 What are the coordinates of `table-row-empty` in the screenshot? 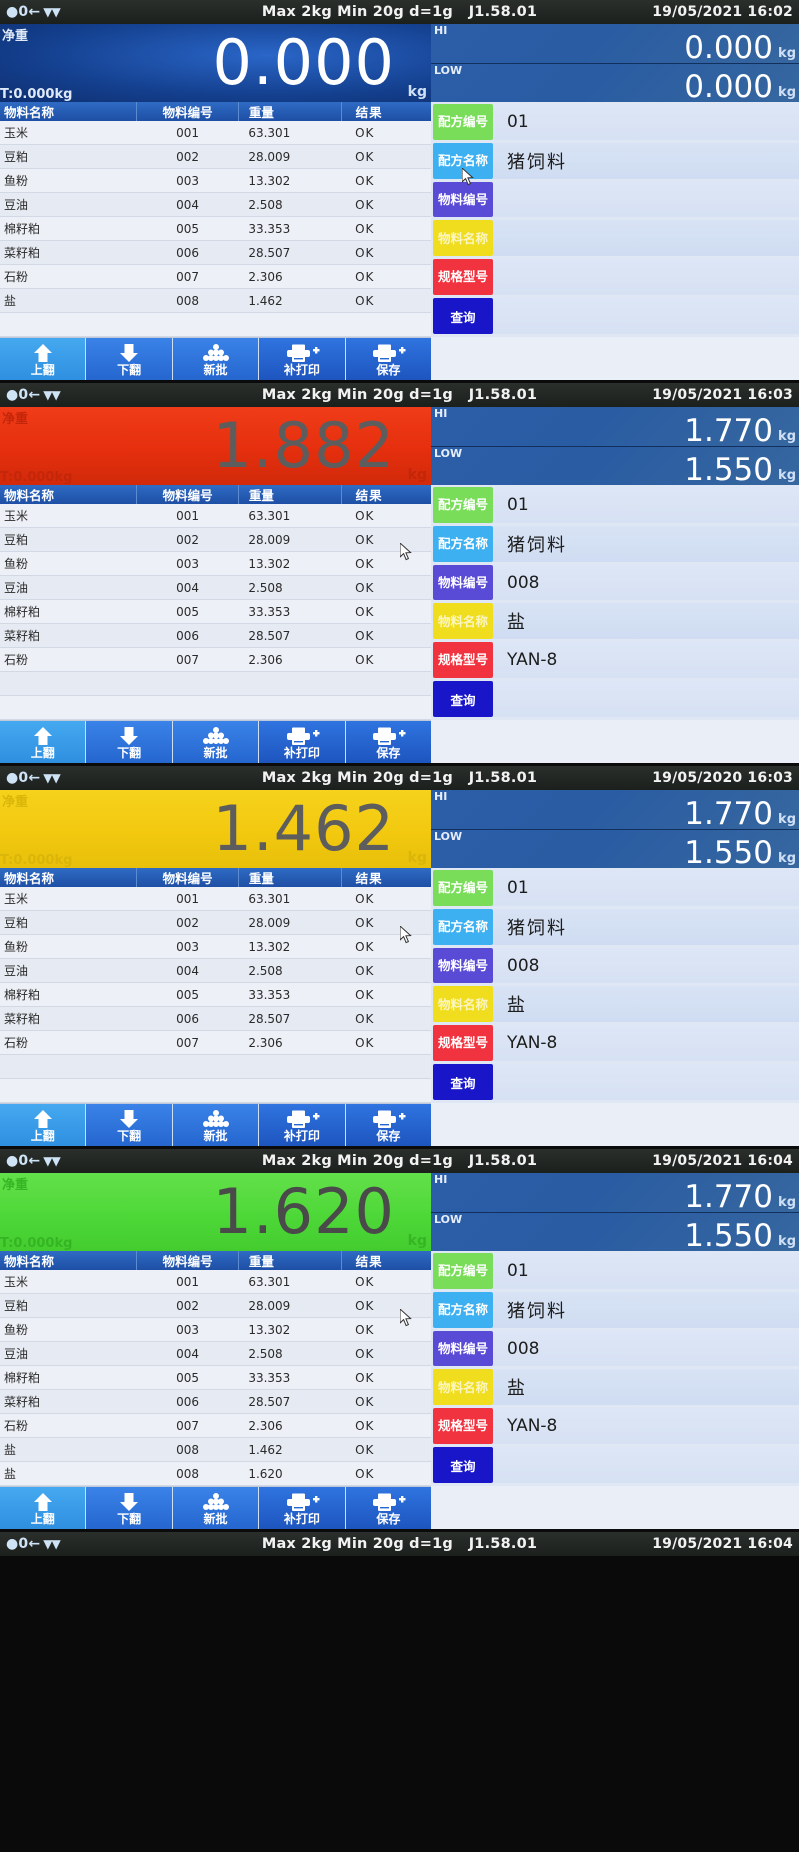 It's located at (215, 1090).